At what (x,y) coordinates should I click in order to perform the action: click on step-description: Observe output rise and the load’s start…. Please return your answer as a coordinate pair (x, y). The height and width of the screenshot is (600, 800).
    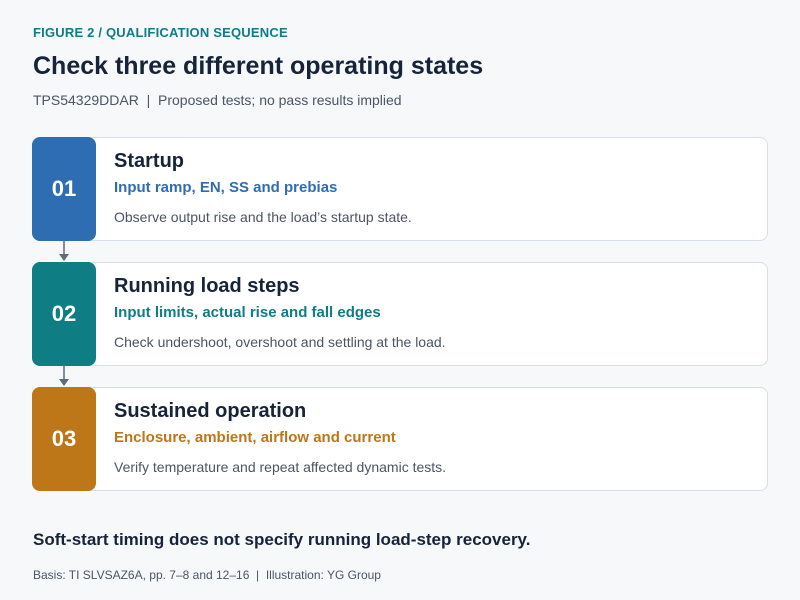
    Looking at the image, I should click on (263, 217).